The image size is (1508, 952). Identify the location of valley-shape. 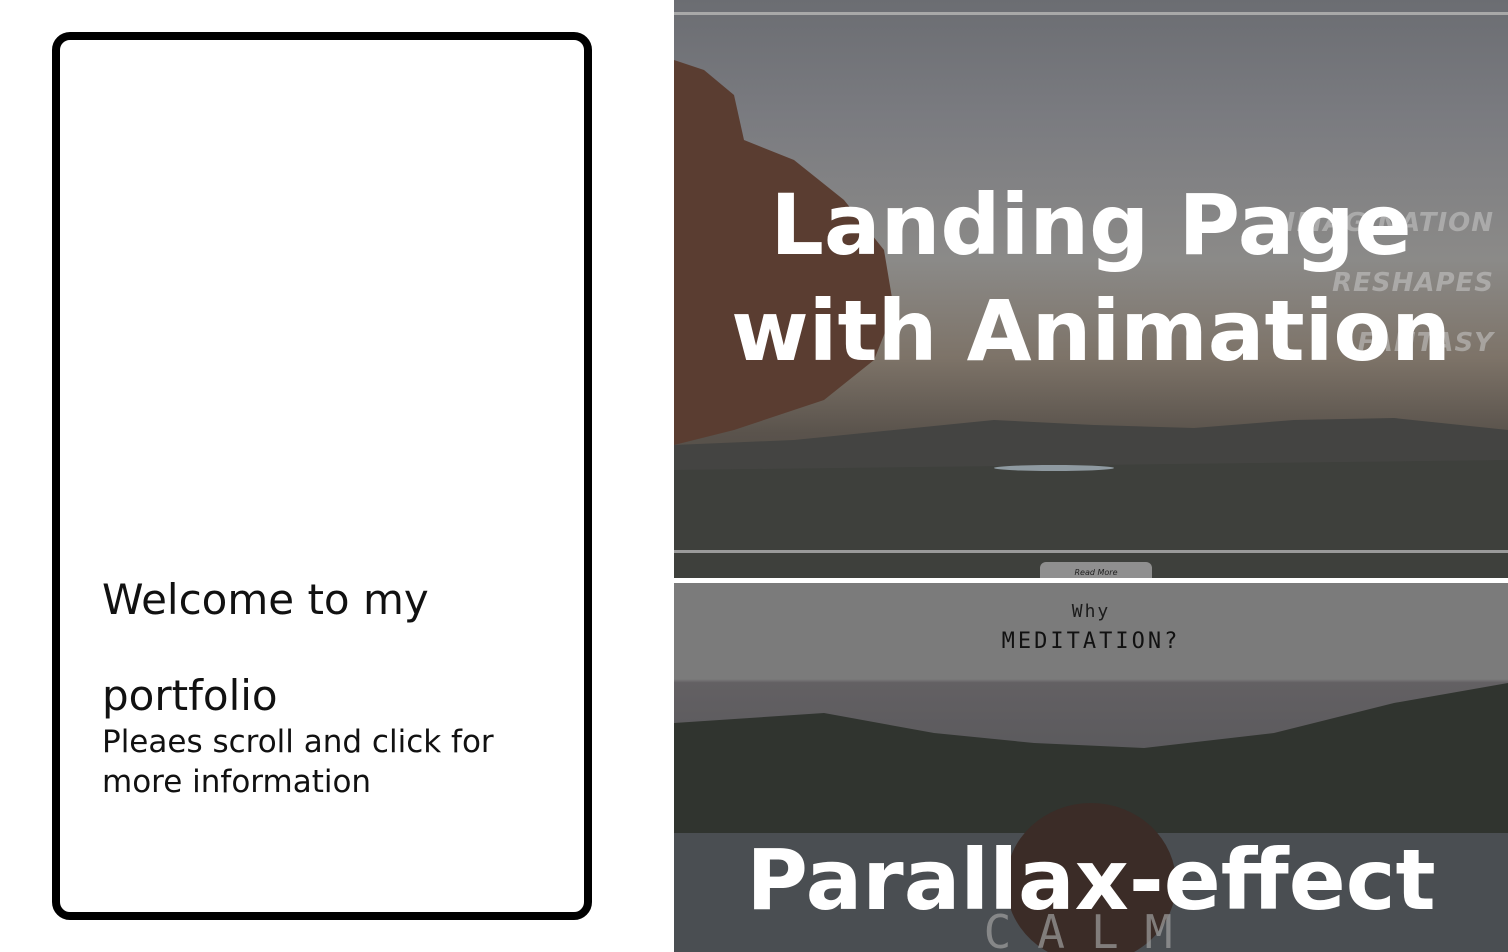
(1091, 519).